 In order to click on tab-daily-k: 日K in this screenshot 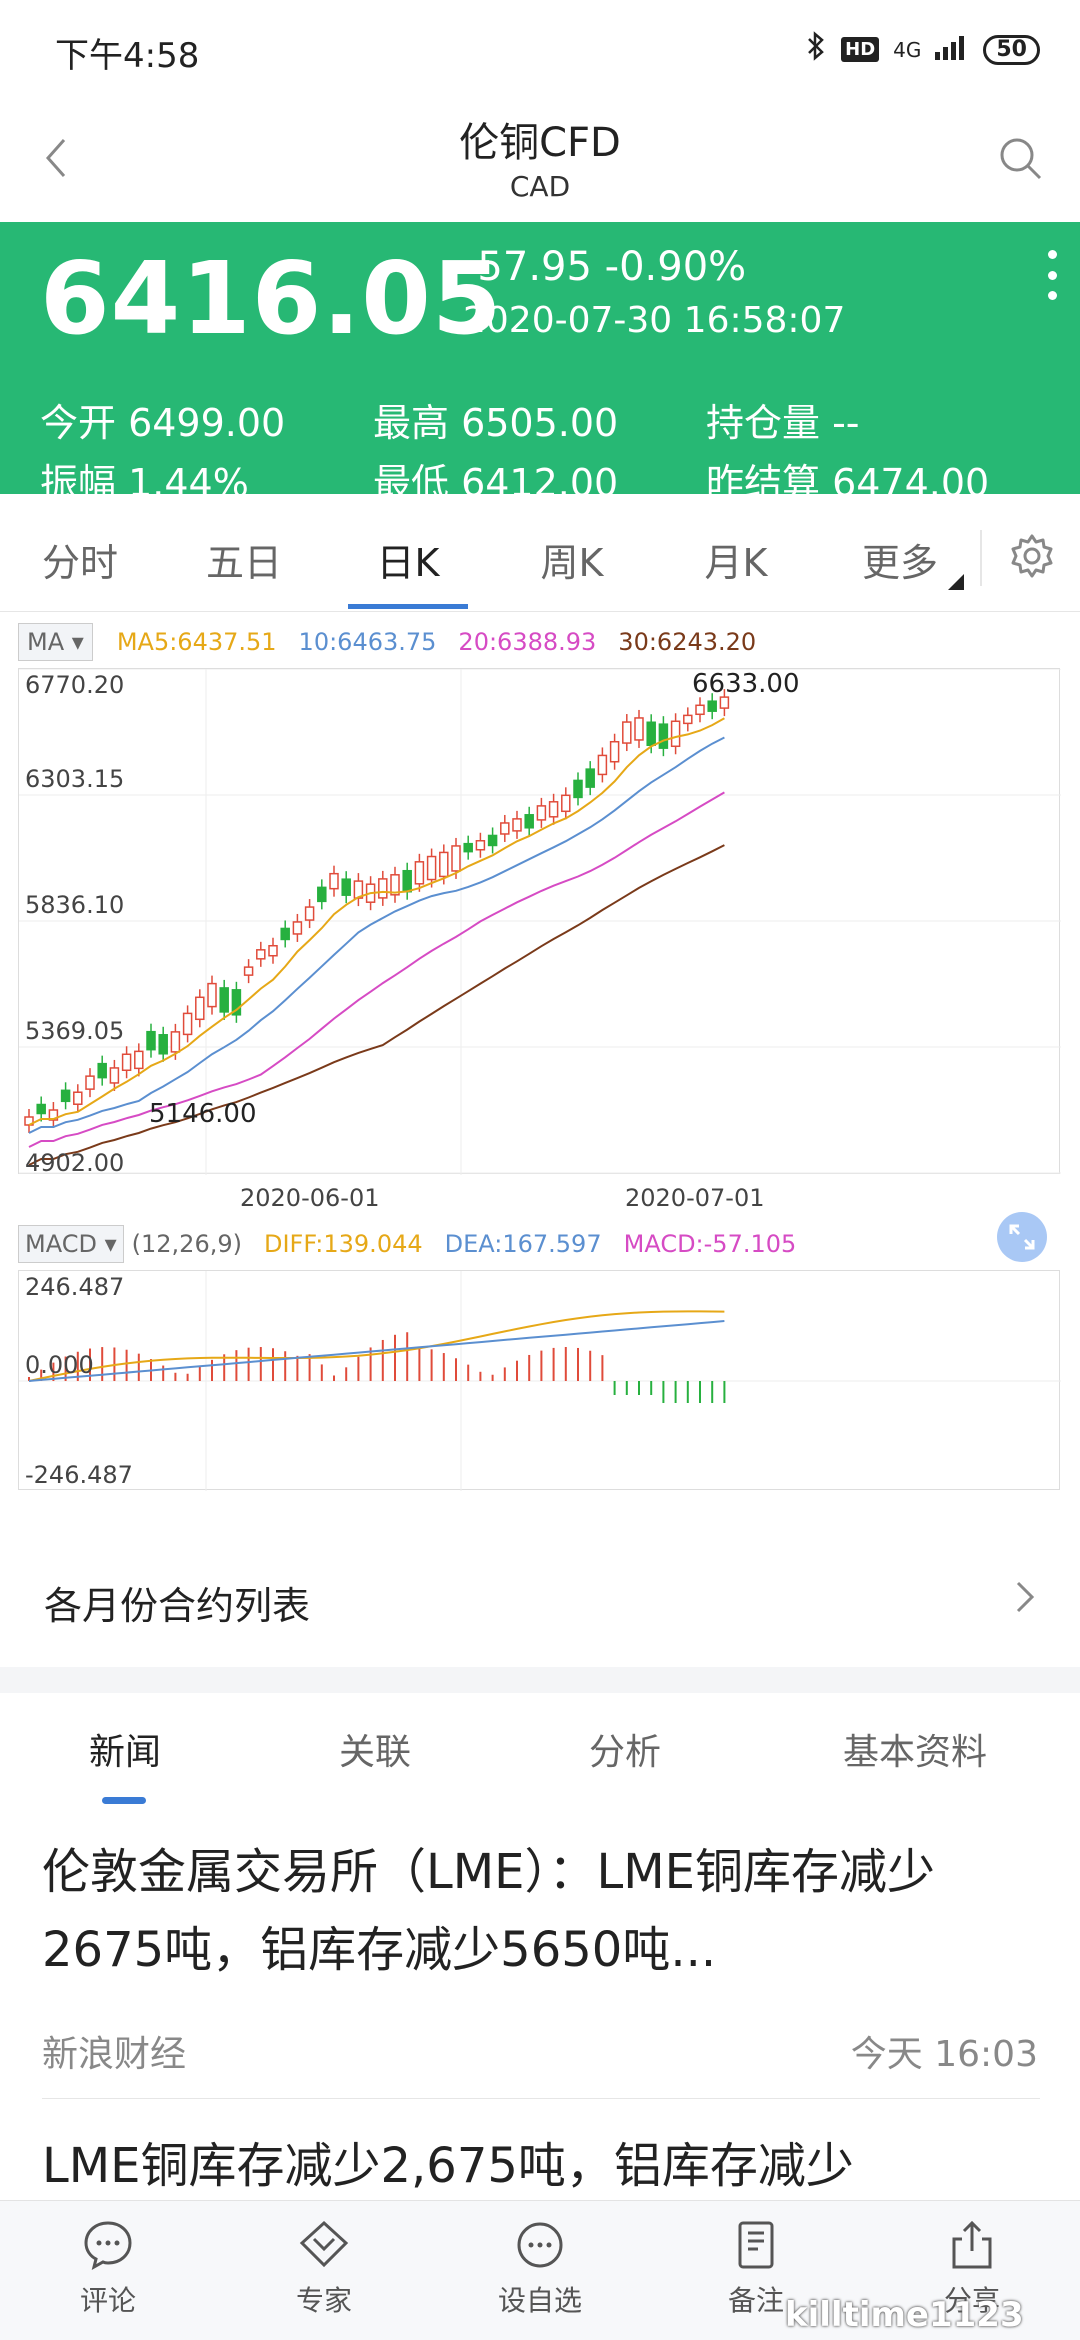, I will do `click(408, 559)`.